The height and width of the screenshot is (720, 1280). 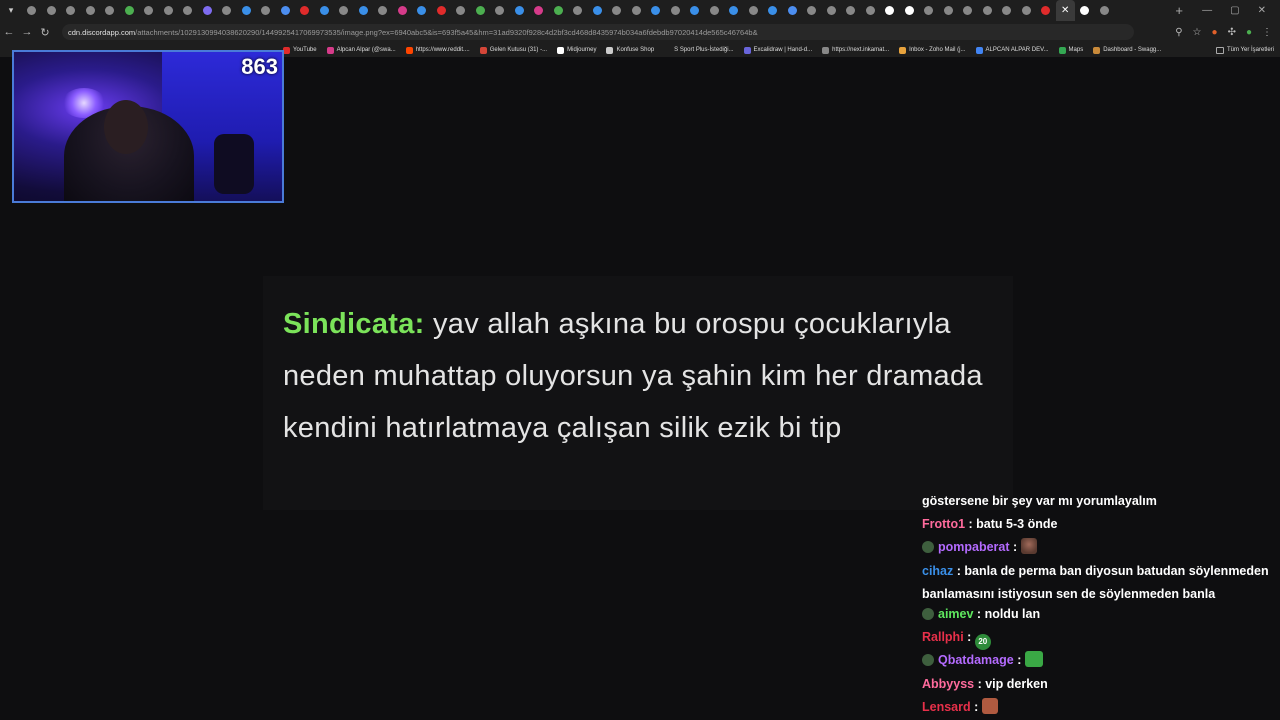 What do you see at coordinates (576, 50) in the screenshot?
I see `bookmark-item: Midjourney` at bounding box center [576, 50].